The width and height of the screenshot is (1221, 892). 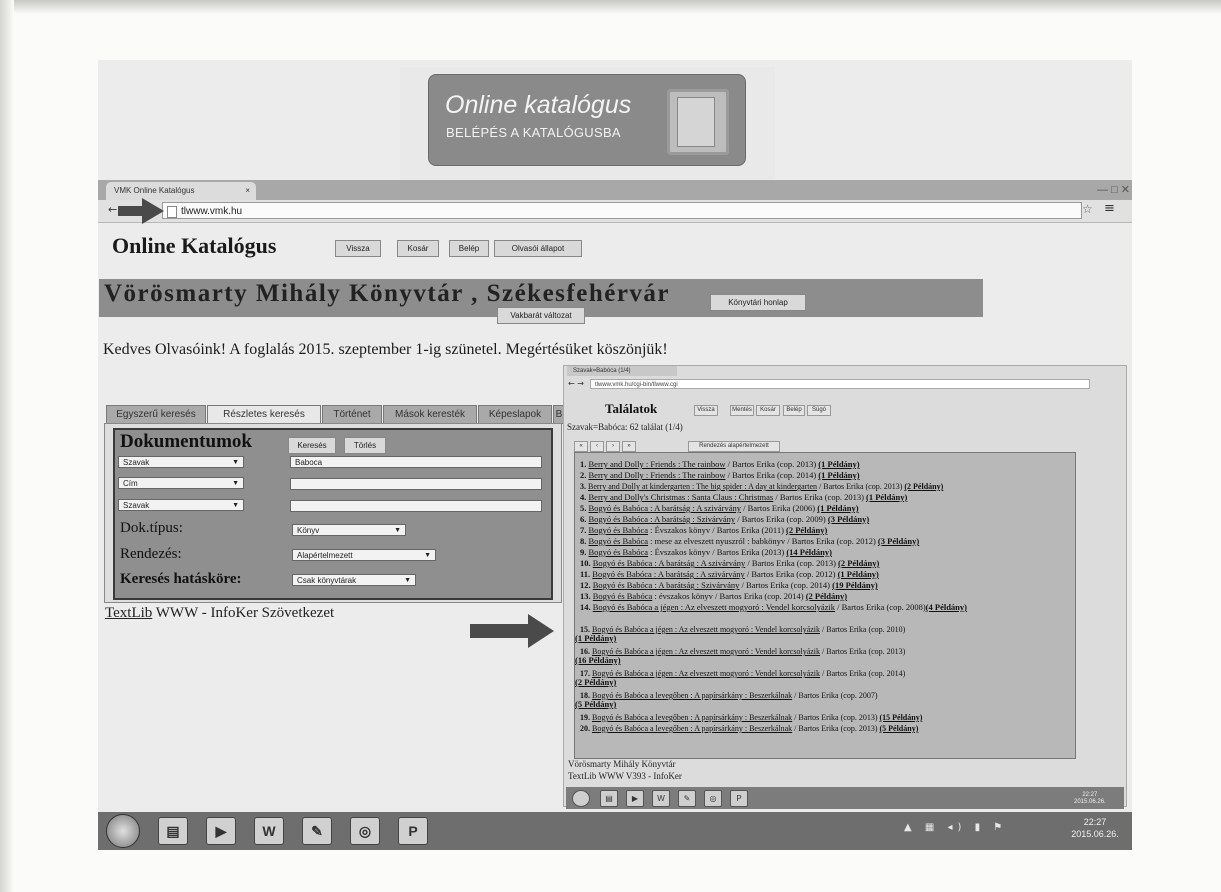 I want to click on tab-postcards: Képeslapok, so click(x=515, y=414).